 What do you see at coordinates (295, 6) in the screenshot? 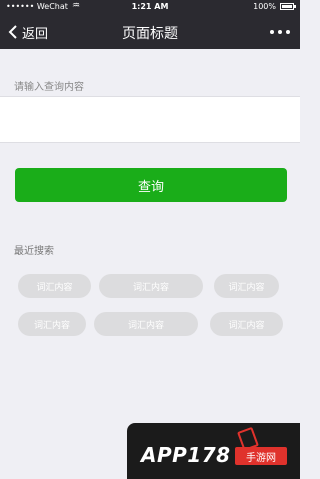
I see `battery-cap` at bounding box center [295, 6].